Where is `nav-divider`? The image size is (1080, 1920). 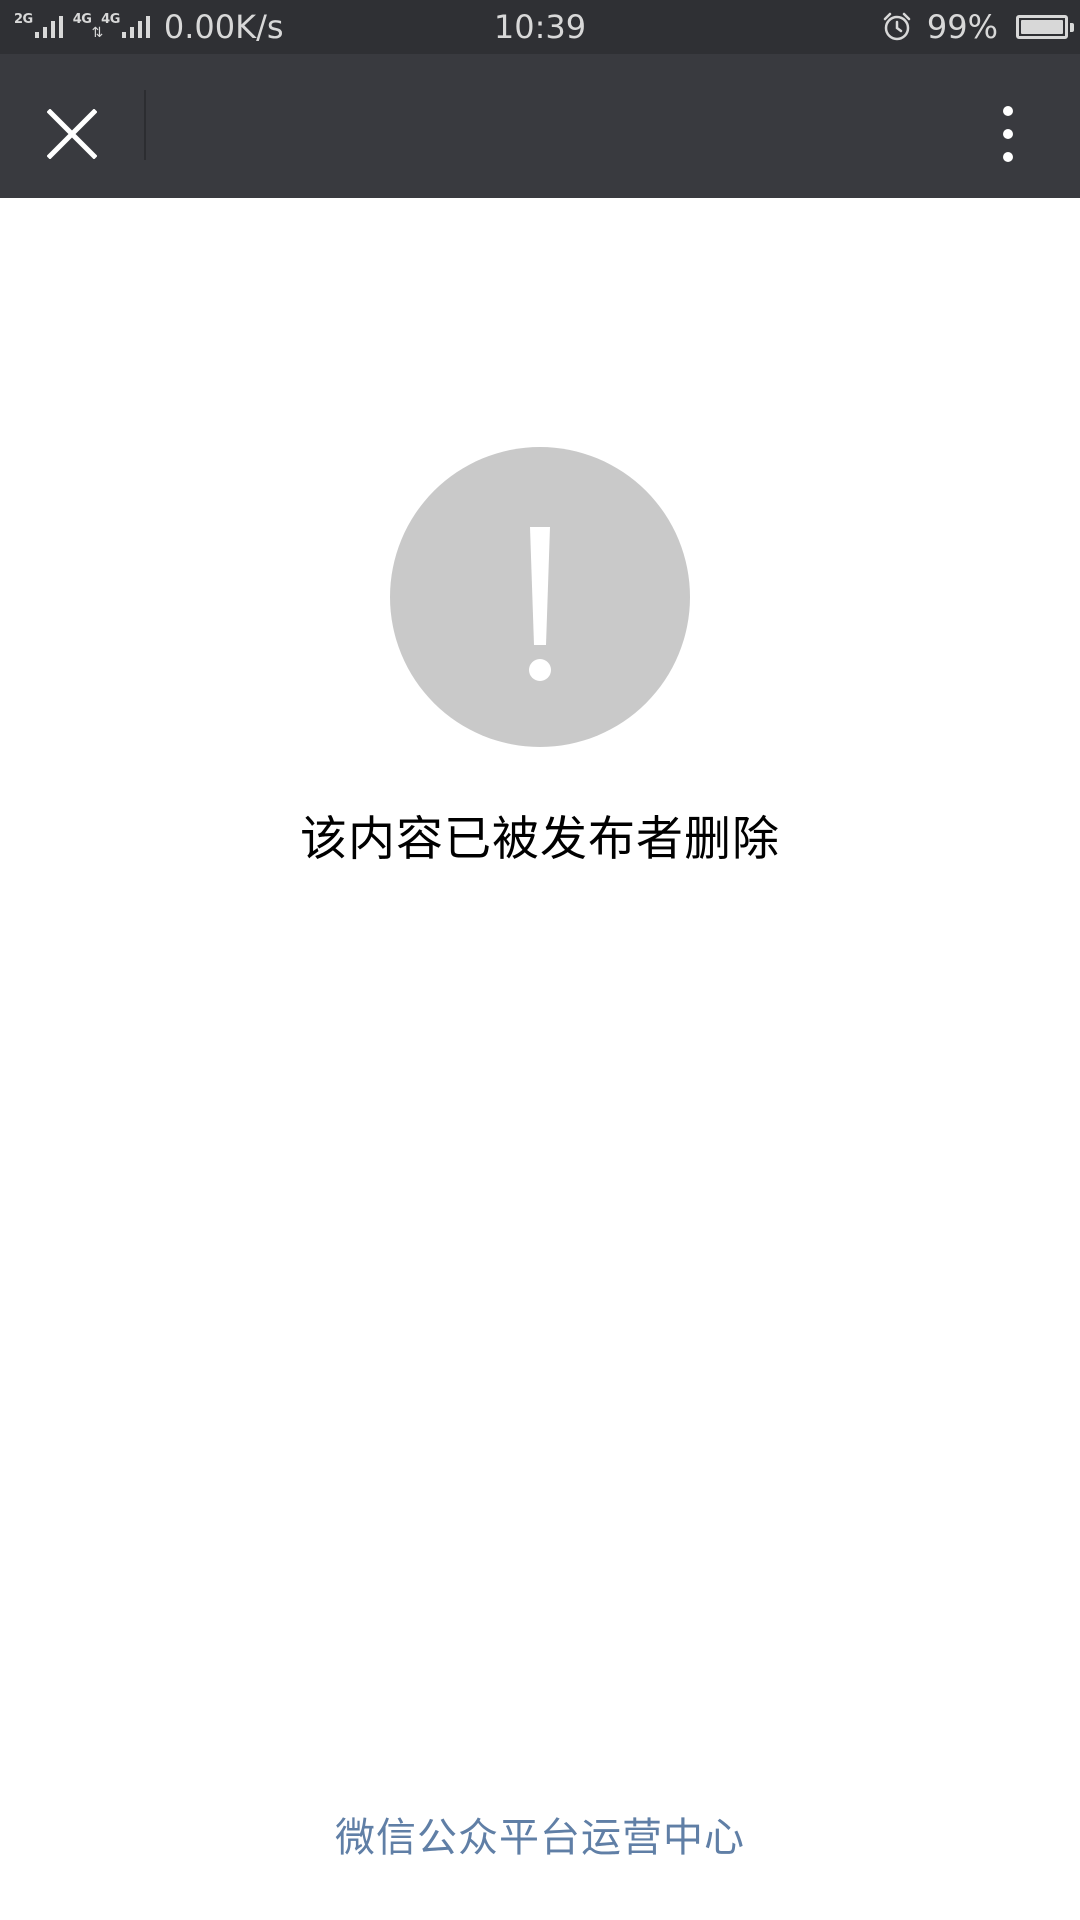 nav-divider is located at coordinates (145, 125).